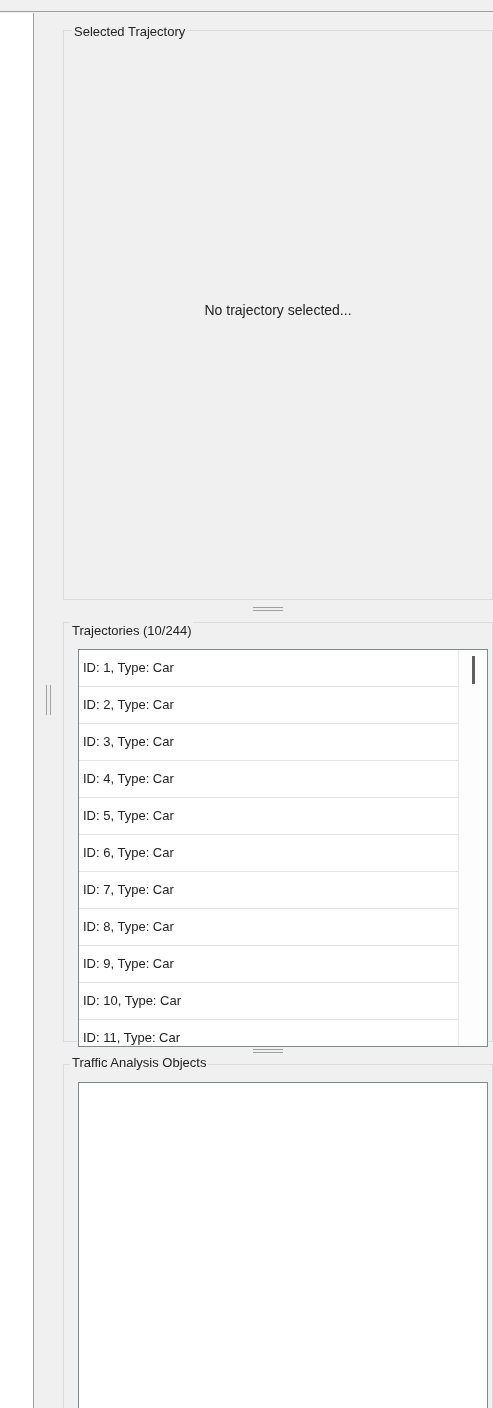 The width and height of the screenshot is (493, 1408). Describe the element at coordinates (128, 705) in the screenshot. I see `list-item: ID: 2, Type: Car` at that location.